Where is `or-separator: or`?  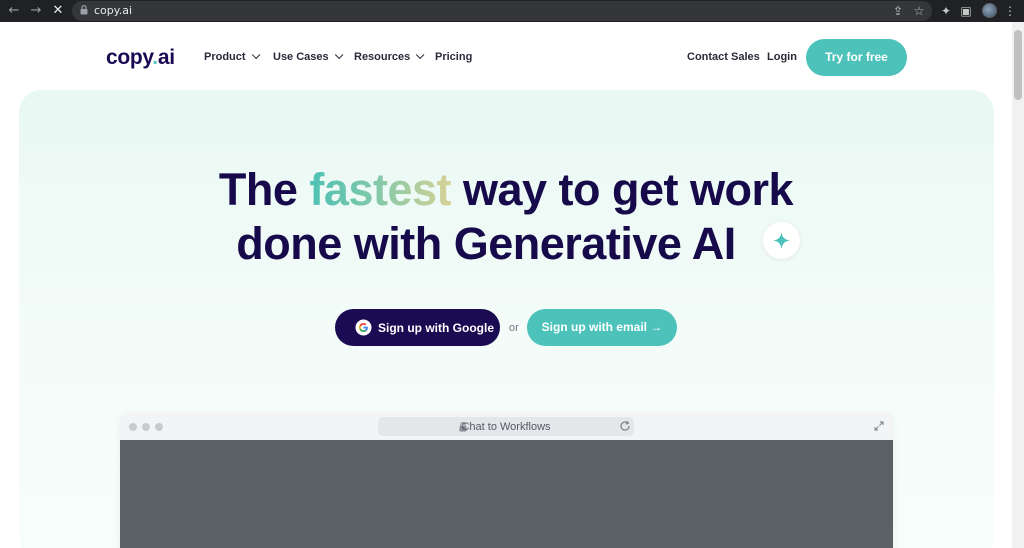
or-separator: or is located at coordinates (514, 328).